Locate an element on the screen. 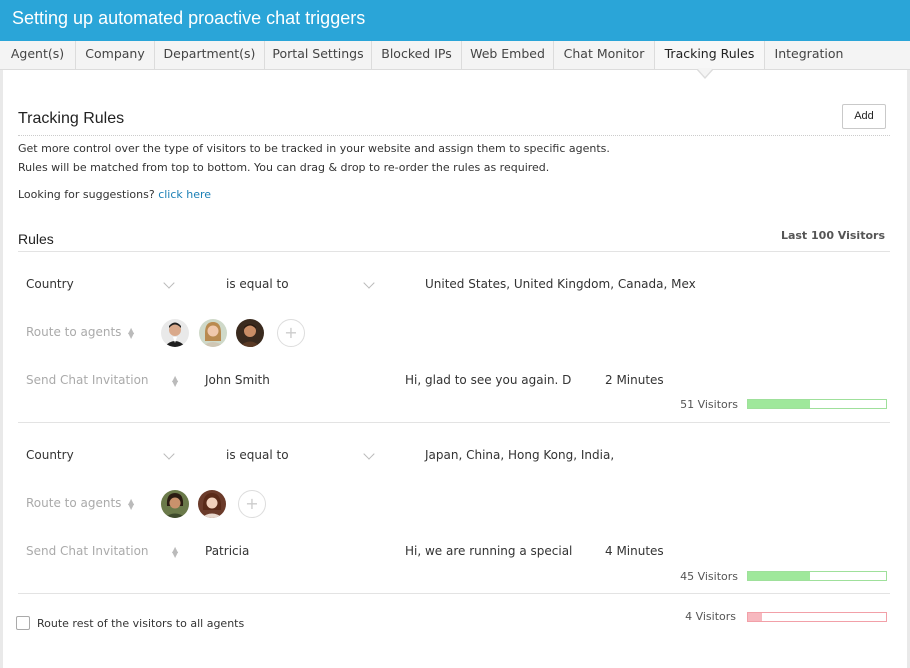 The height and width of the screenshot is (668, 910). invite-agent: Patricia is located at coordinates (227, 551).